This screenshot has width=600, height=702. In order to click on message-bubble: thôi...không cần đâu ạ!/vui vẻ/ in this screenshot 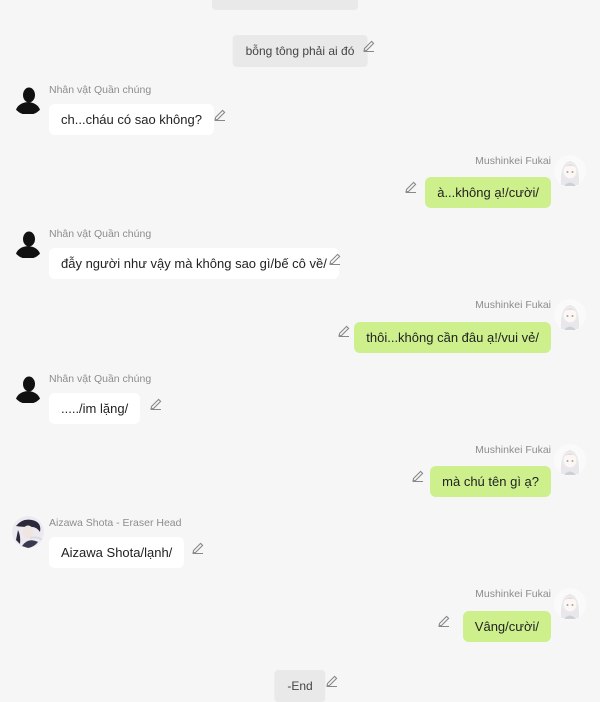, I will do `click(452, 337)`.